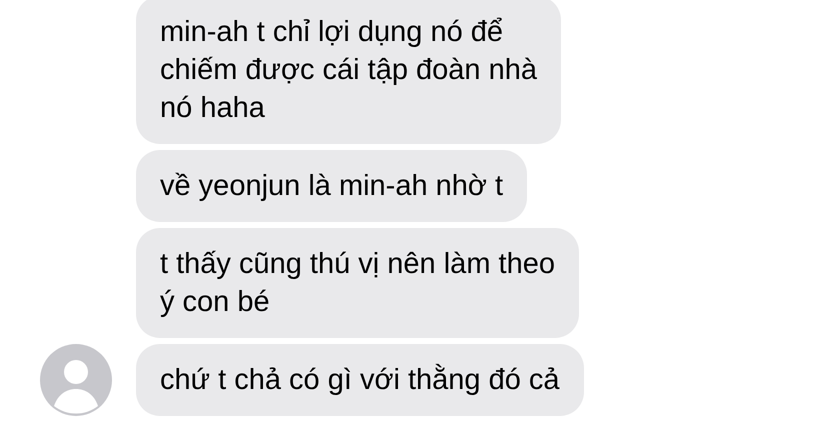 The image size is (828, 438). I want to click on message-bubble: về yeonjun là min-ah nhờ t, so click(332, 186).